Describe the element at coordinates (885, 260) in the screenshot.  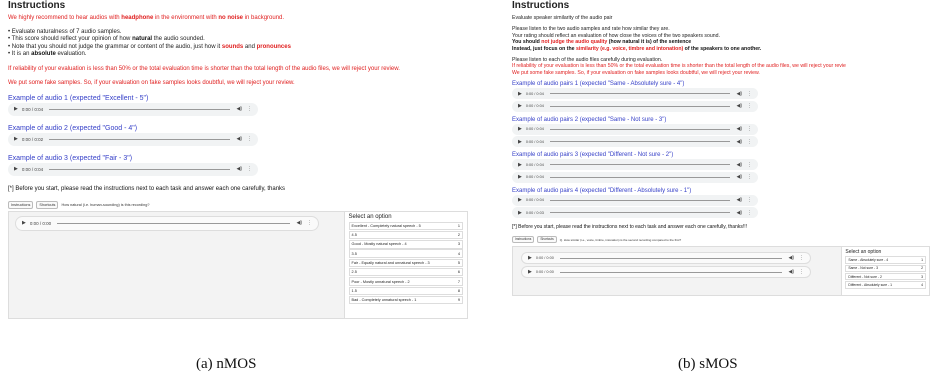
I see `rating-option: Same - Absolutely sure - 41` at that location.